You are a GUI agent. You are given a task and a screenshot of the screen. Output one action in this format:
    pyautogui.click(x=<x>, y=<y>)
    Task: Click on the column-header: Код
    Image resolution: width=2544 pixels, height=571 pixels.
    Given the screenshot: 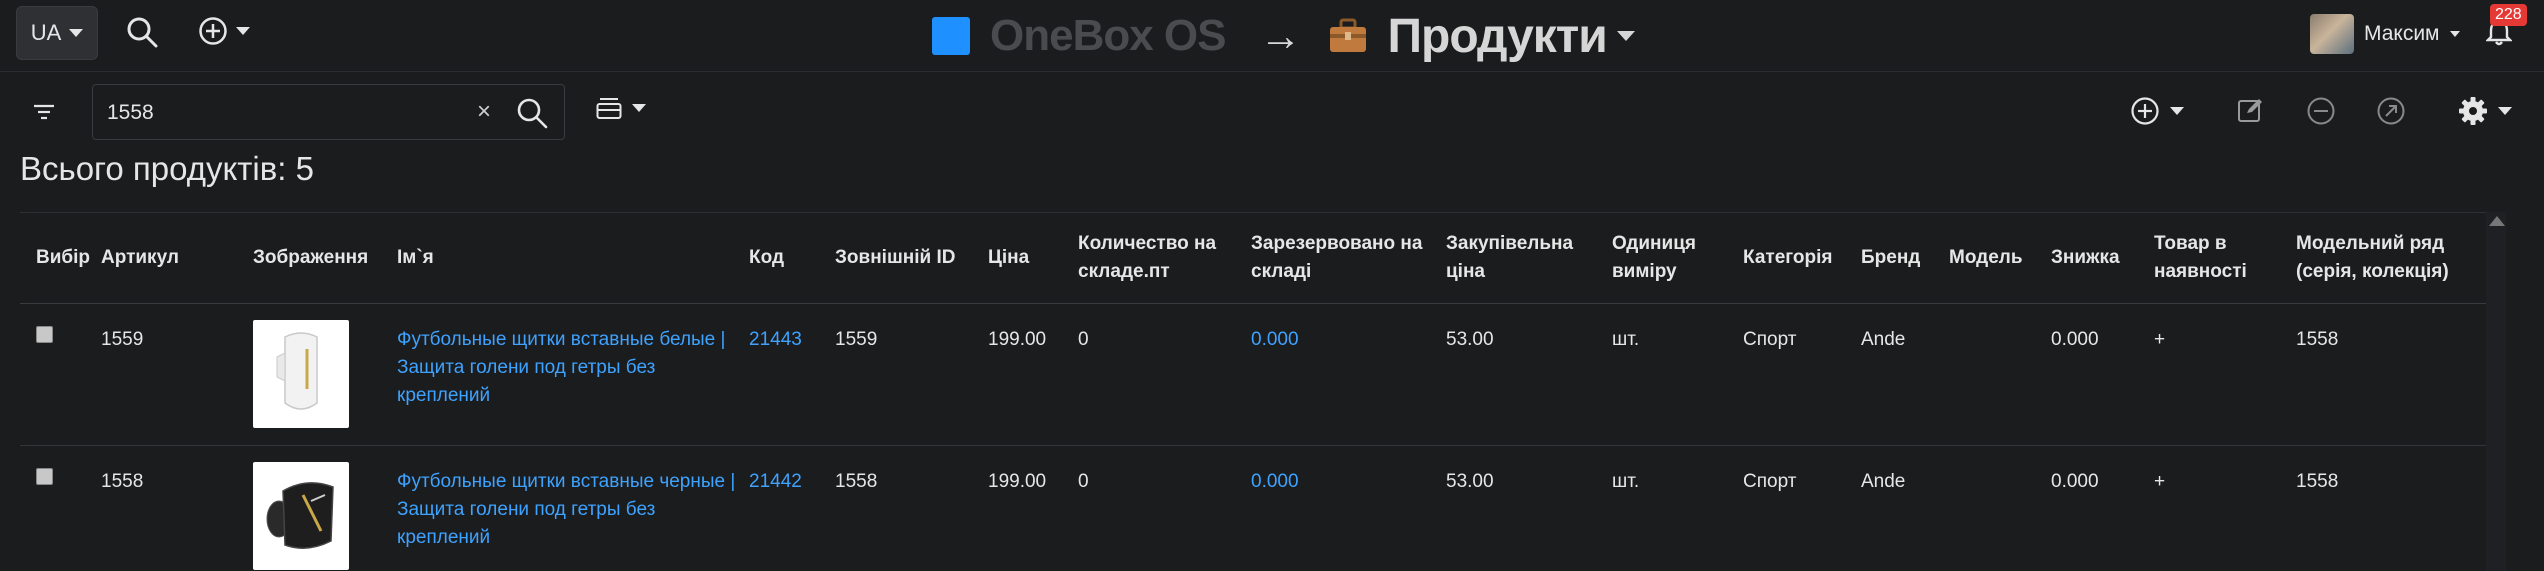 What is the action you would take?
    pyautogui.click(x=792, y=258)
    